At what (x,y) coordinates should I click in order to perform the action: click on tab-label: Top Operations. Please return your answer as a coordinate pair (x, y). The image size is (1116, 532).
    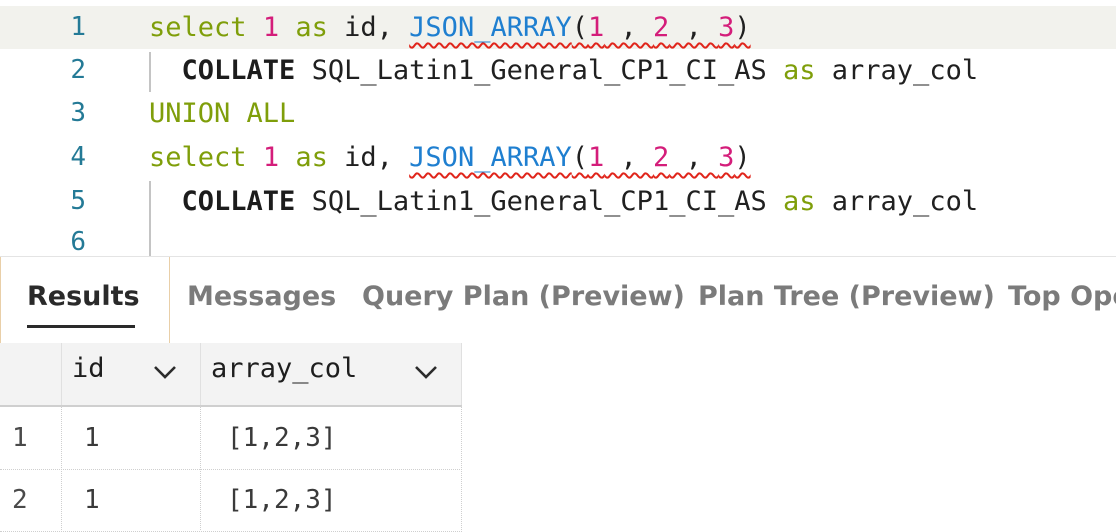
    Looking at the image, I should click on (1062, 296).